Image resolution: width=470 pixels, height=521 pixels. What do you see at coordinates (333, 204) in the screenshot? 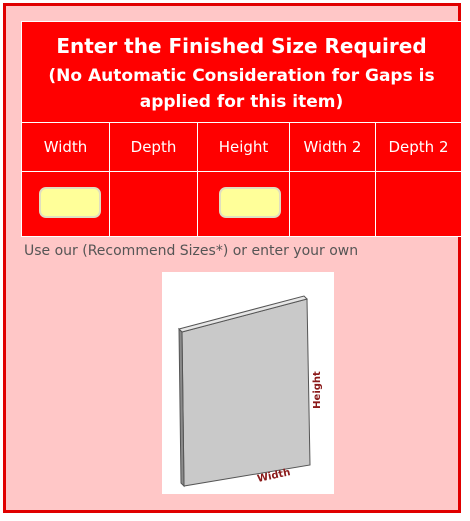
I see `width-2-input-cell` at bounding box center [333, 204].